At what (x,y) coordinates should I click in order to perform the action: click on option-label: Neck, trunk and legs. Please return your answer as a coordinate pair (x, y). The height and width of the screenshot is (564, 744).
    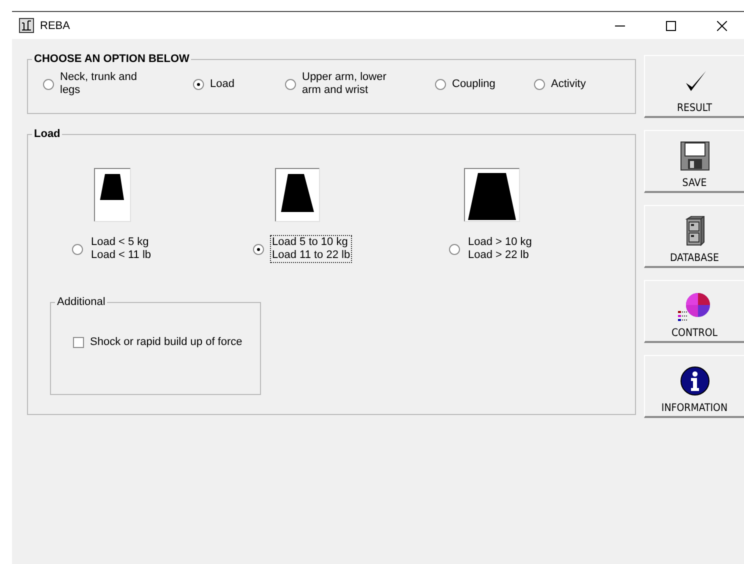
    Looking at the image, I should click on (107, 84).